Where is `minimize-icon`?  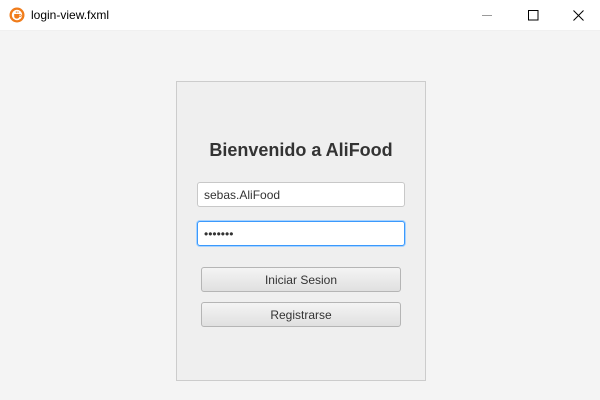
minimize-icon is located at coordinates (487, 15).